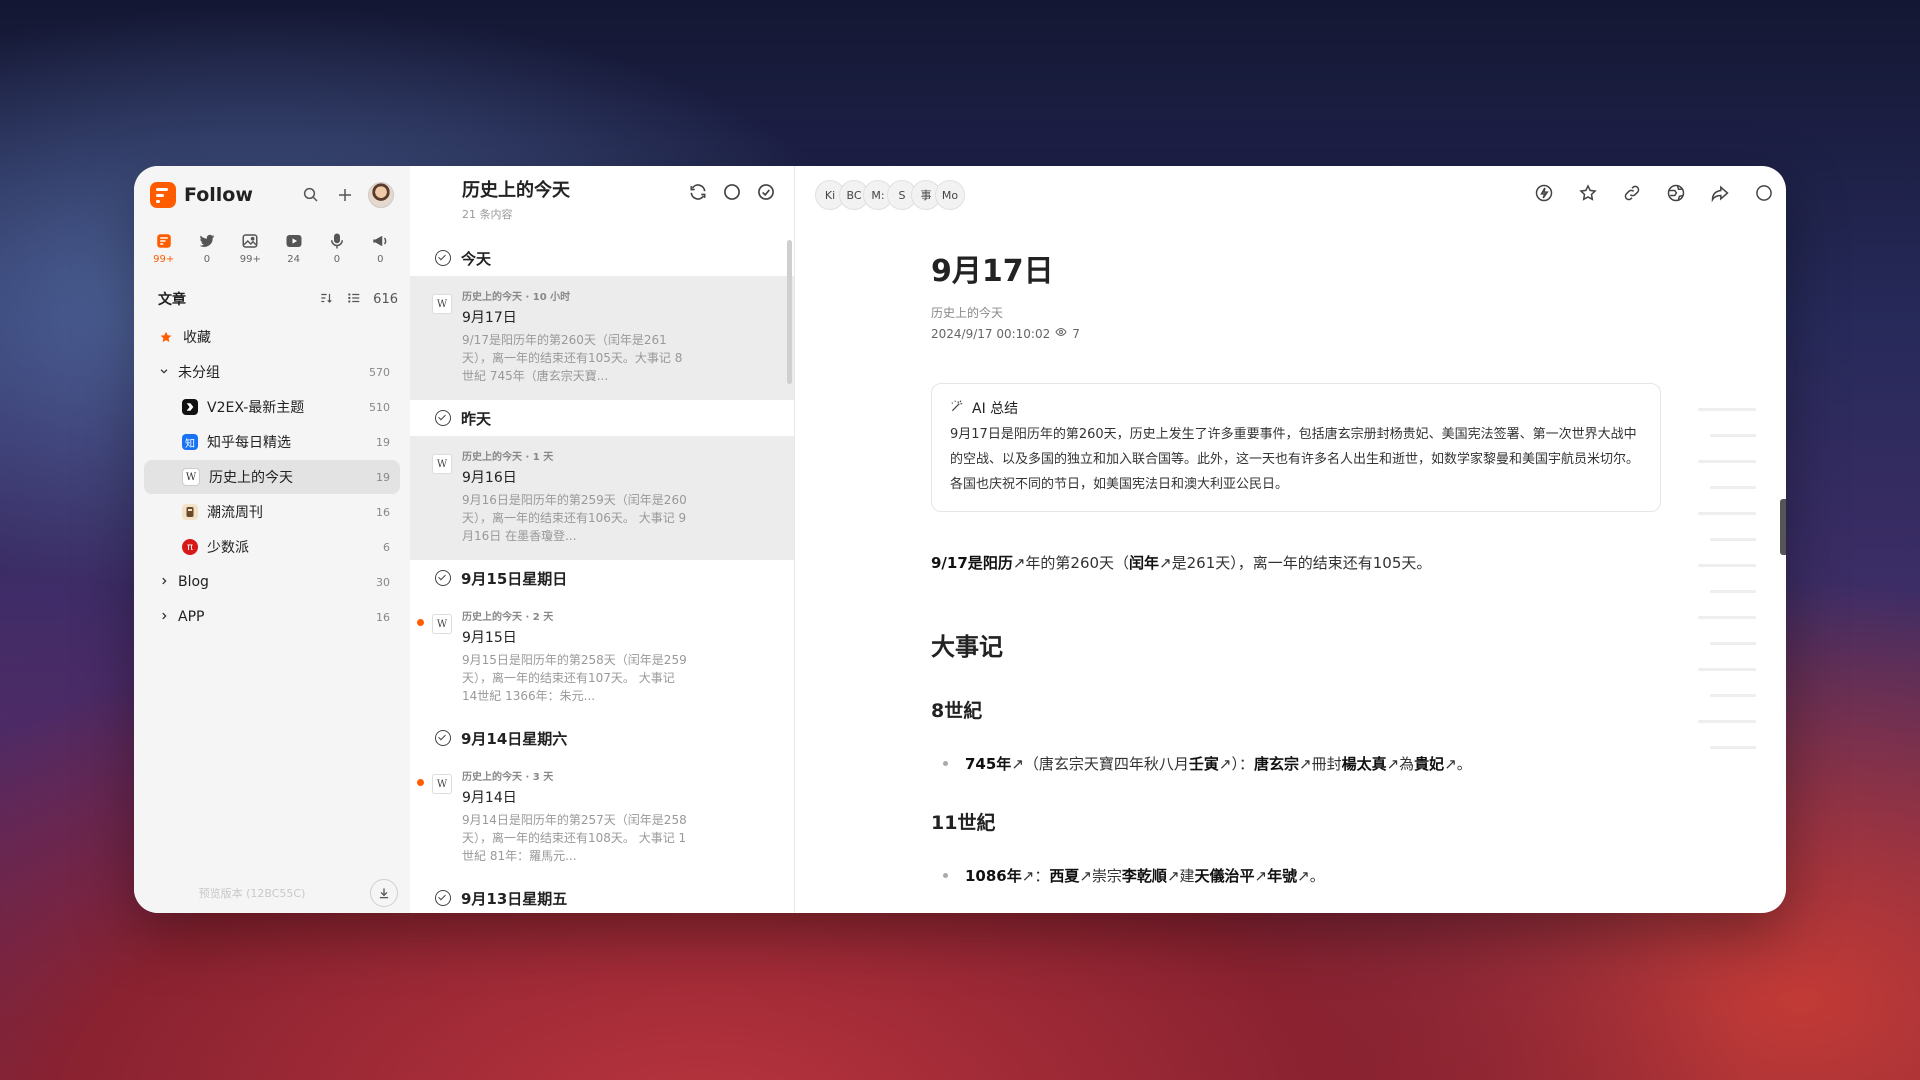 The width and height of the screenshot is (1920, 1080). What do you see at coordinates (992, 271) in the screenshot?
I see `article-title: 9月17日` at bounding box center [992, 271].